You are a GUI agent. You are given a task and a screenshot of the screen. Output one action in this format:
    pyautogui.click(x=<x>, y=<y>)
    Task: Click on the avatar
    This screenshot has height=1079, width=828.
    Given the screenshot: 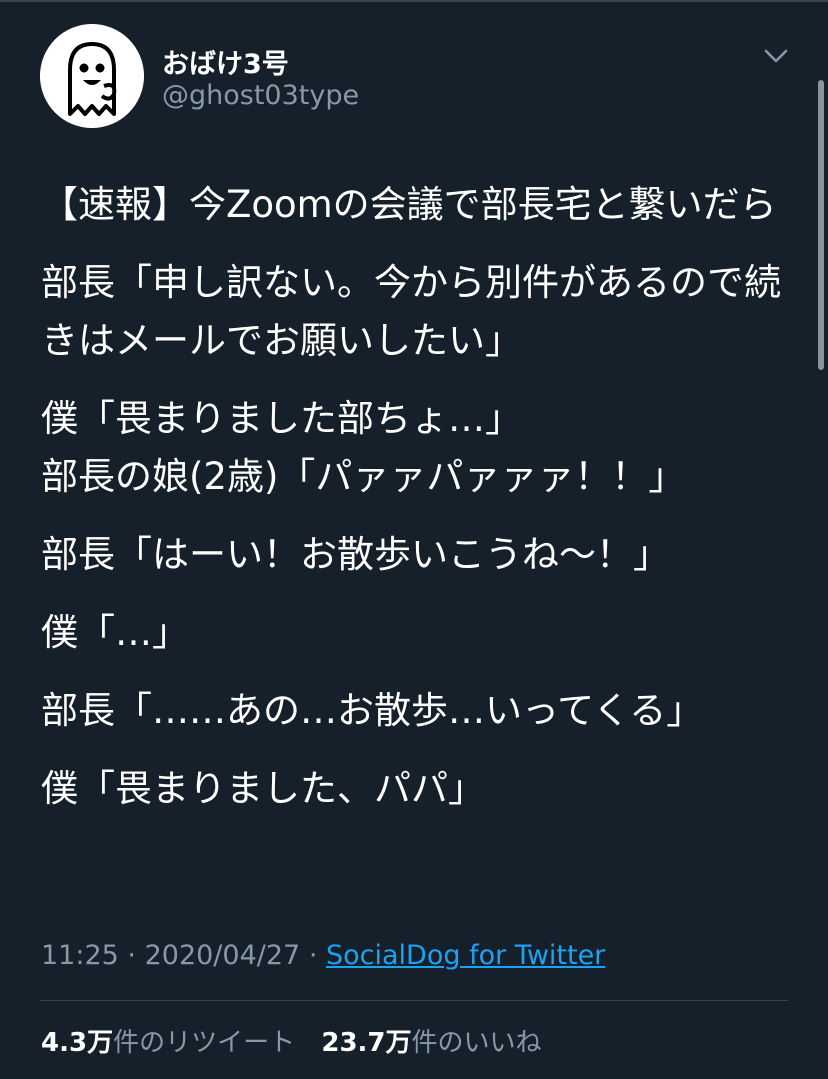 What is the action you would take?
    pyautogui.click(x=92, y=76)
    